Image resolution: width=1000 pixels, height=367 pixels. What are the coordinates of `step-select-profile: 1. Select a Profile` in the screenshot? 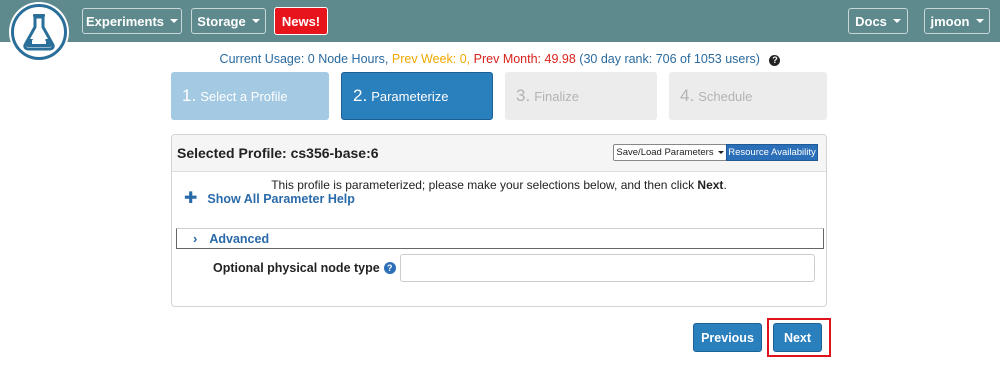 It's located at (250, 96).